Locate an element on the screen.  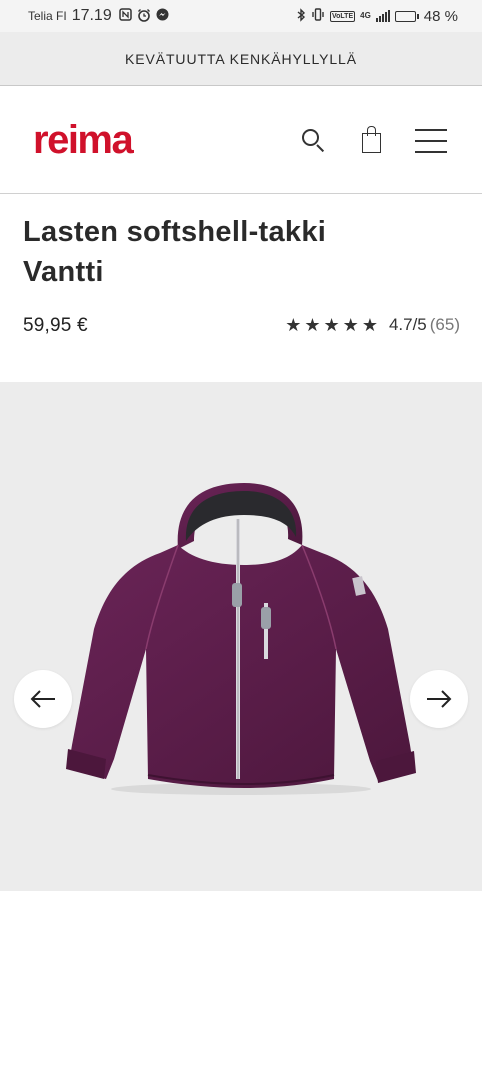
product-title: Lasten softshell-takki Vantti is located at coordinates (233, 252).